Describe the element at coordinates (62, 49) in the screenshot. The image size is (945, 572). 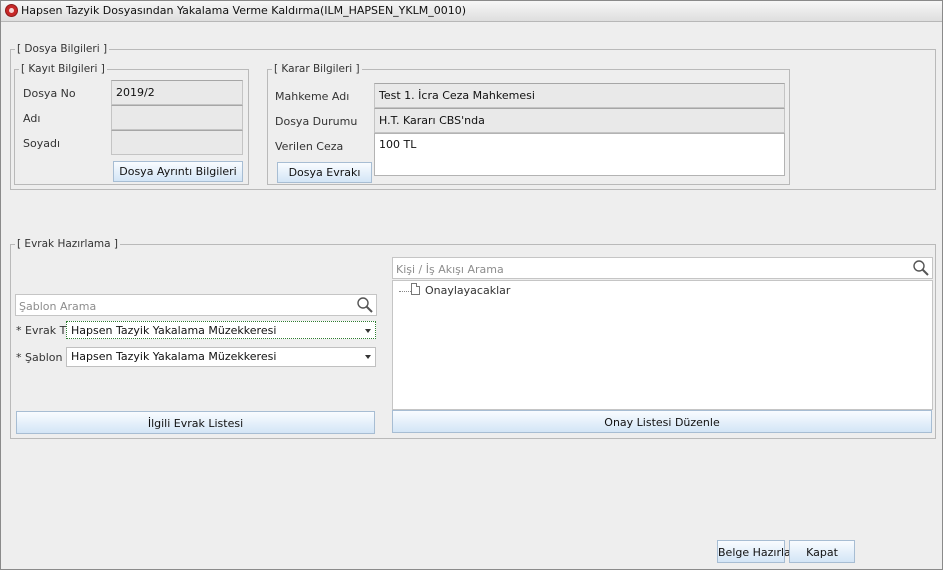
I see `dosya-bilgileri-legend: [ Dosya Bilgileri ]` at that location.